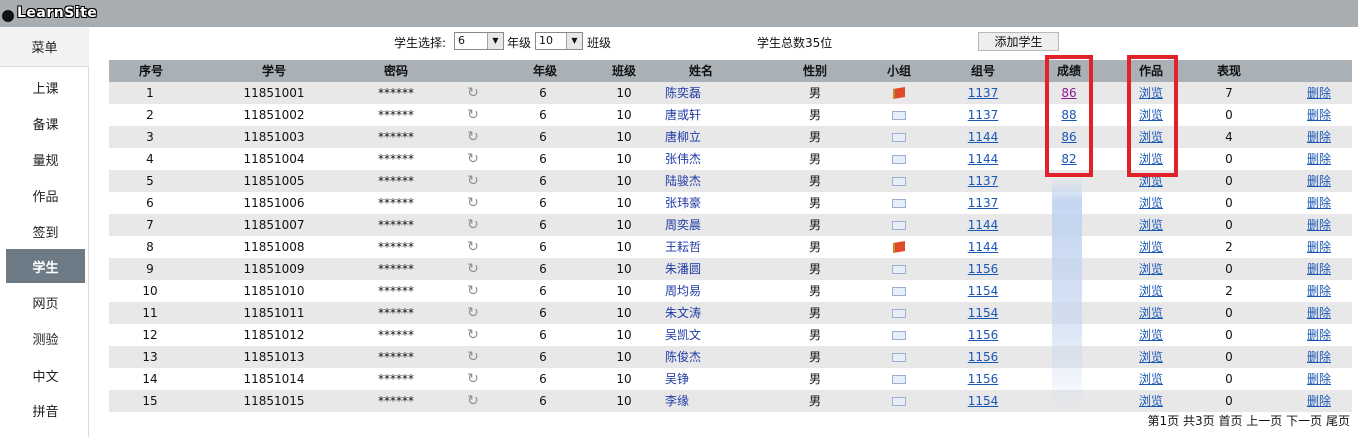 The height and width of the screenshot is (437, 1358). What do you see at coordinates (45, 159) in the screenshot?
I see `sidebar-item: 量规` at bounding box center [45, 159].